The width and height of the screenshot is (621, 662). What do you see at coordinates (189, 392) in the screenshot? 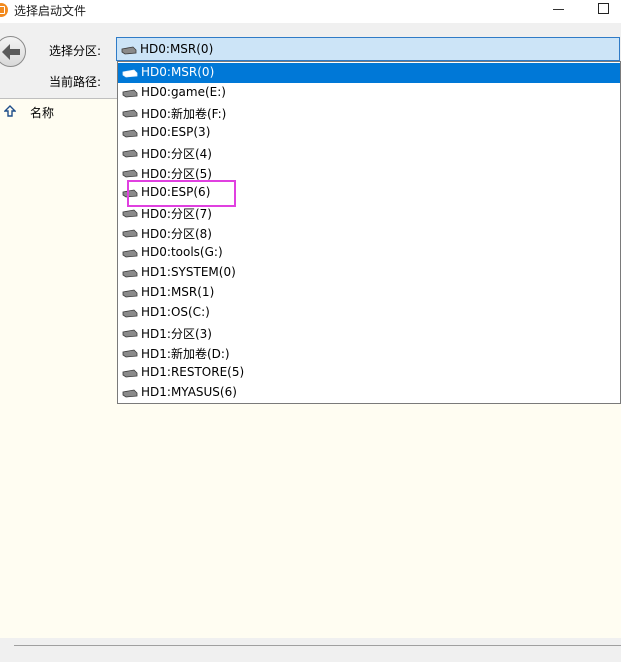
I see `dropdown-option-label: HD1:MYASUS(6)` at bounding box center [189, 392].